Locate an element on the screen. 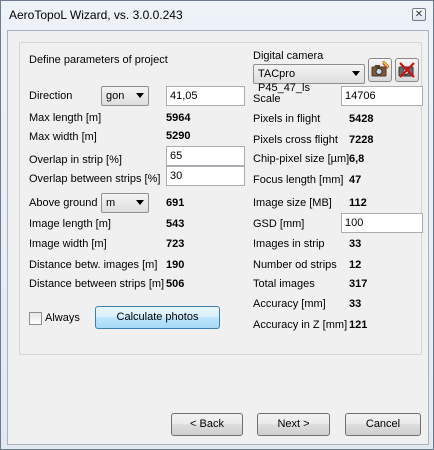  max-width-value: 5290 is located at coordinates (178, 136).